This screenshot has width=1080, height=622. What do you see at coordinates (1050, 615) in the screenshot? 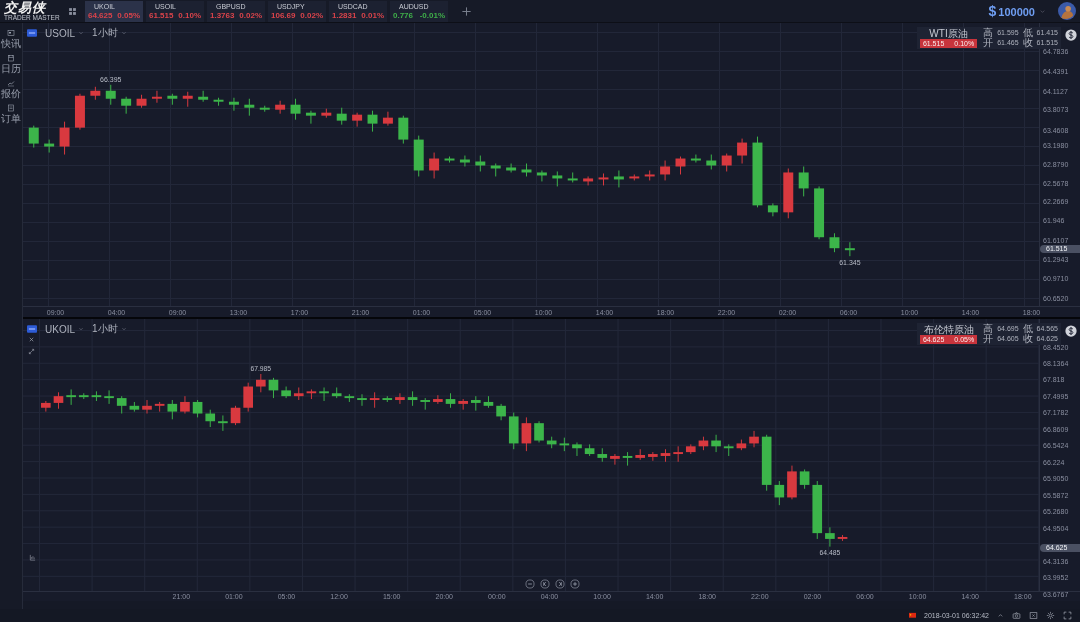
I see `settings-icon` at bounding box center [1050, 615].